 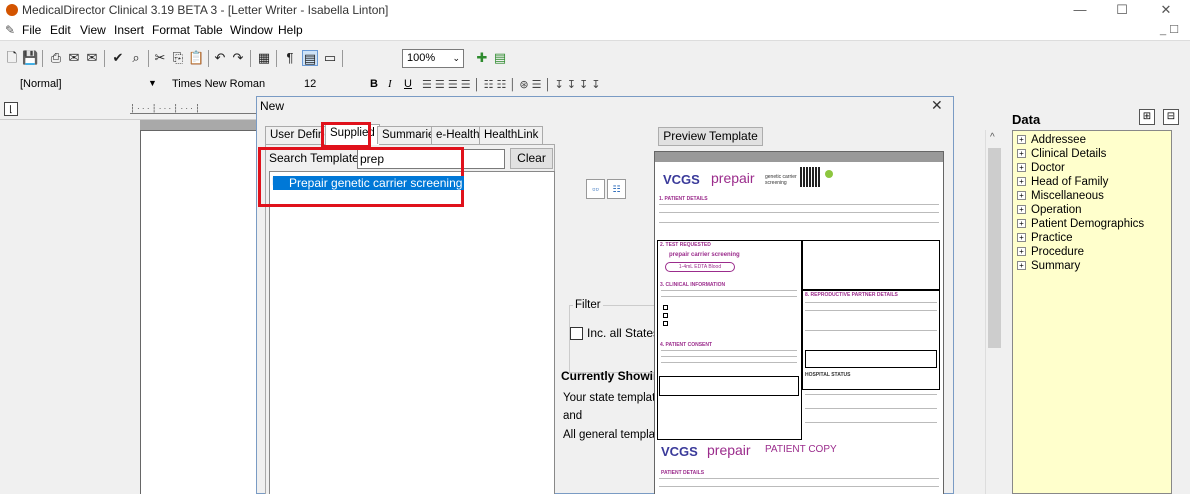 I want to click on print-preview-icon: ✉, so click(x=74, y=58).